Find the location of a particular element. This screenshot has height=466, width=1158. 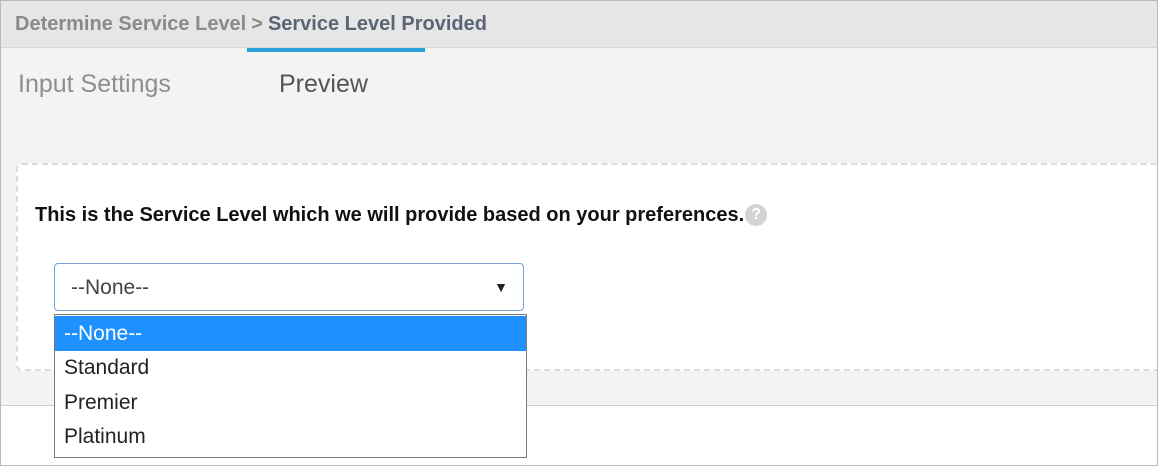

breadcrumb-current: Service Level Provided is located at coordinates (377, 24).